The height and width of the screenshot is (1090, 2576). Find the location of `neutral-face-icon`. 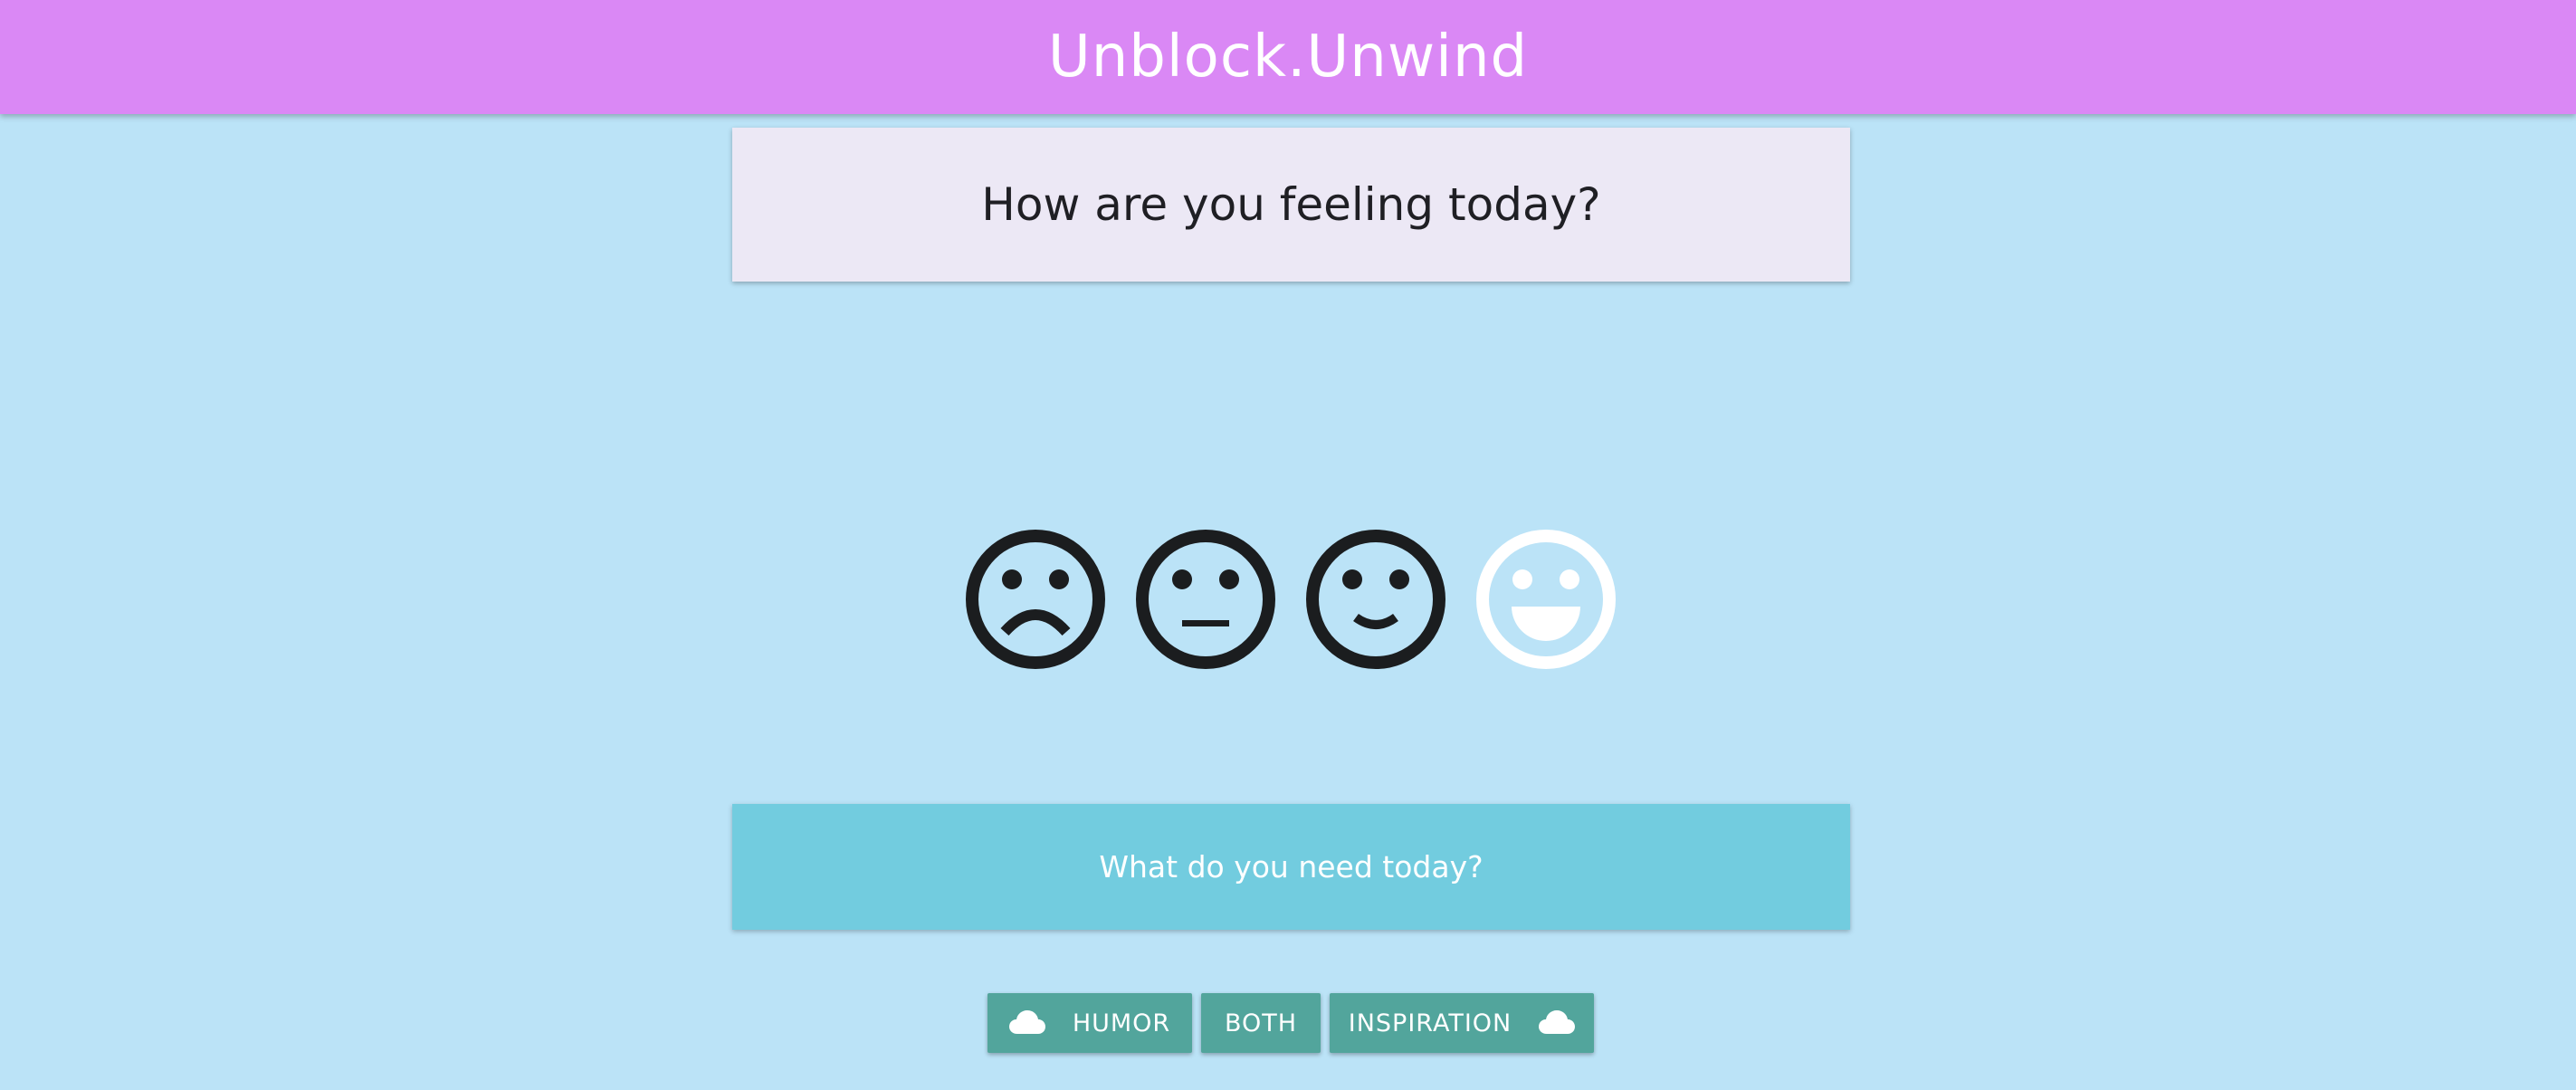

neutral-face-icon is located at coordinates (1205, 599).